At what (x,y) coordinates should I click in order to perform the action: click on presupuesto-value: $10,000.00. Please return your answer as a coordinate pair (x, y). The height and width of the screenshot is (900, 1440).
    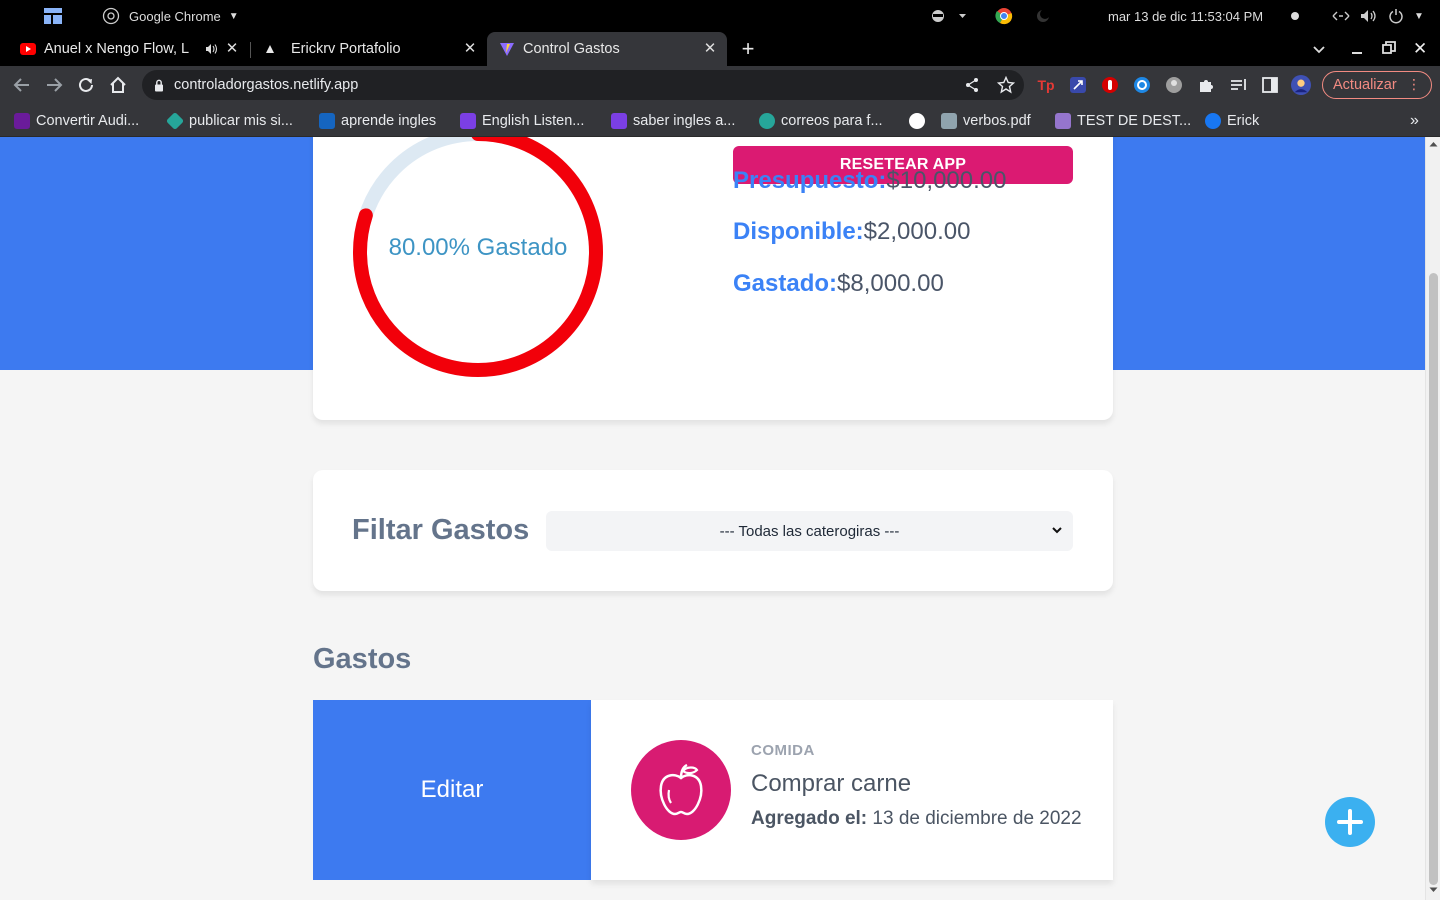
    Looking at the image, I should click on (946, 180).